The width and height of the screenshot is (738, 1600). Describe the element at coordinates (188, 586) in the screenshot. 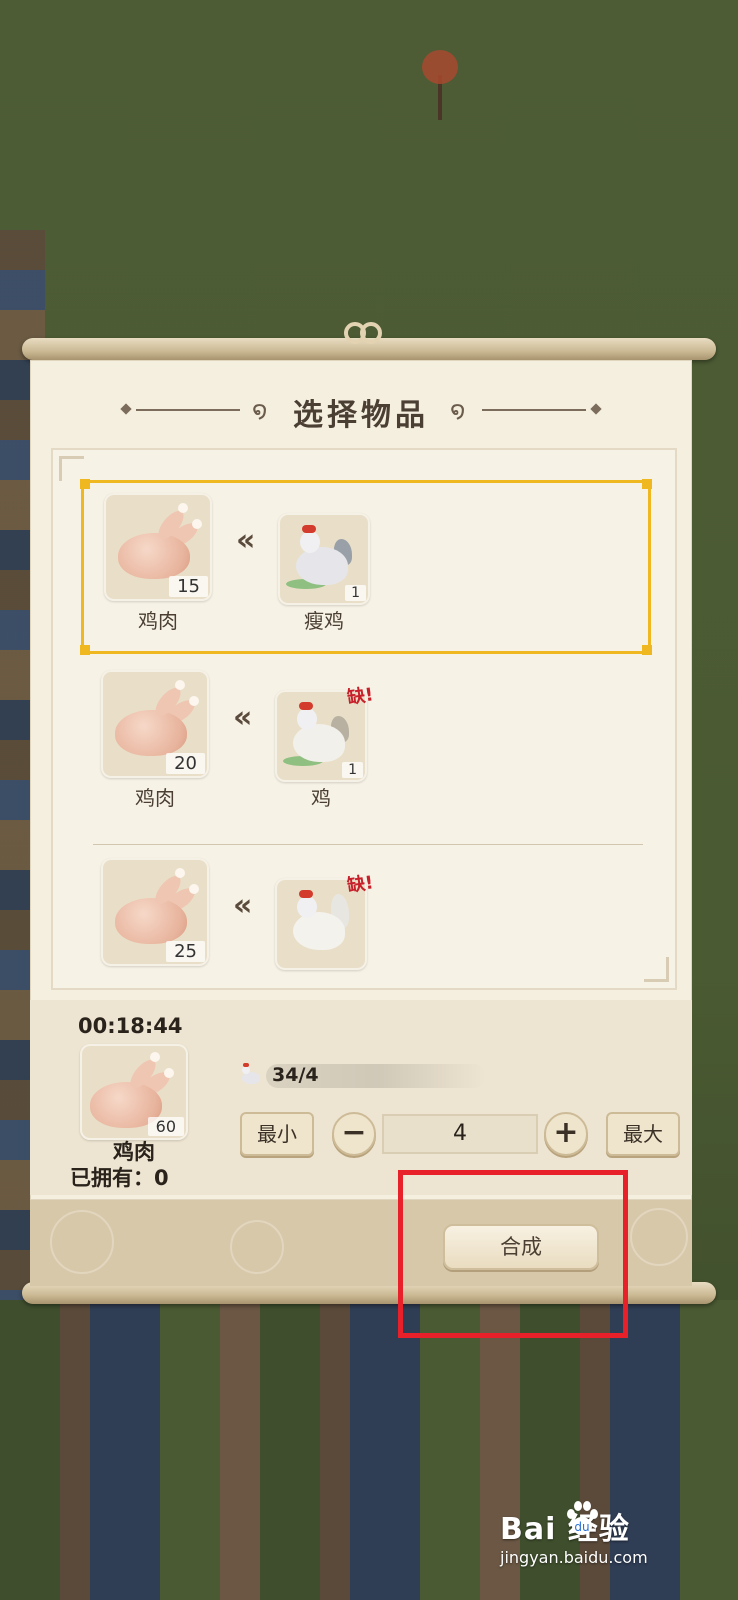

I see `item-count: 15` at that location.